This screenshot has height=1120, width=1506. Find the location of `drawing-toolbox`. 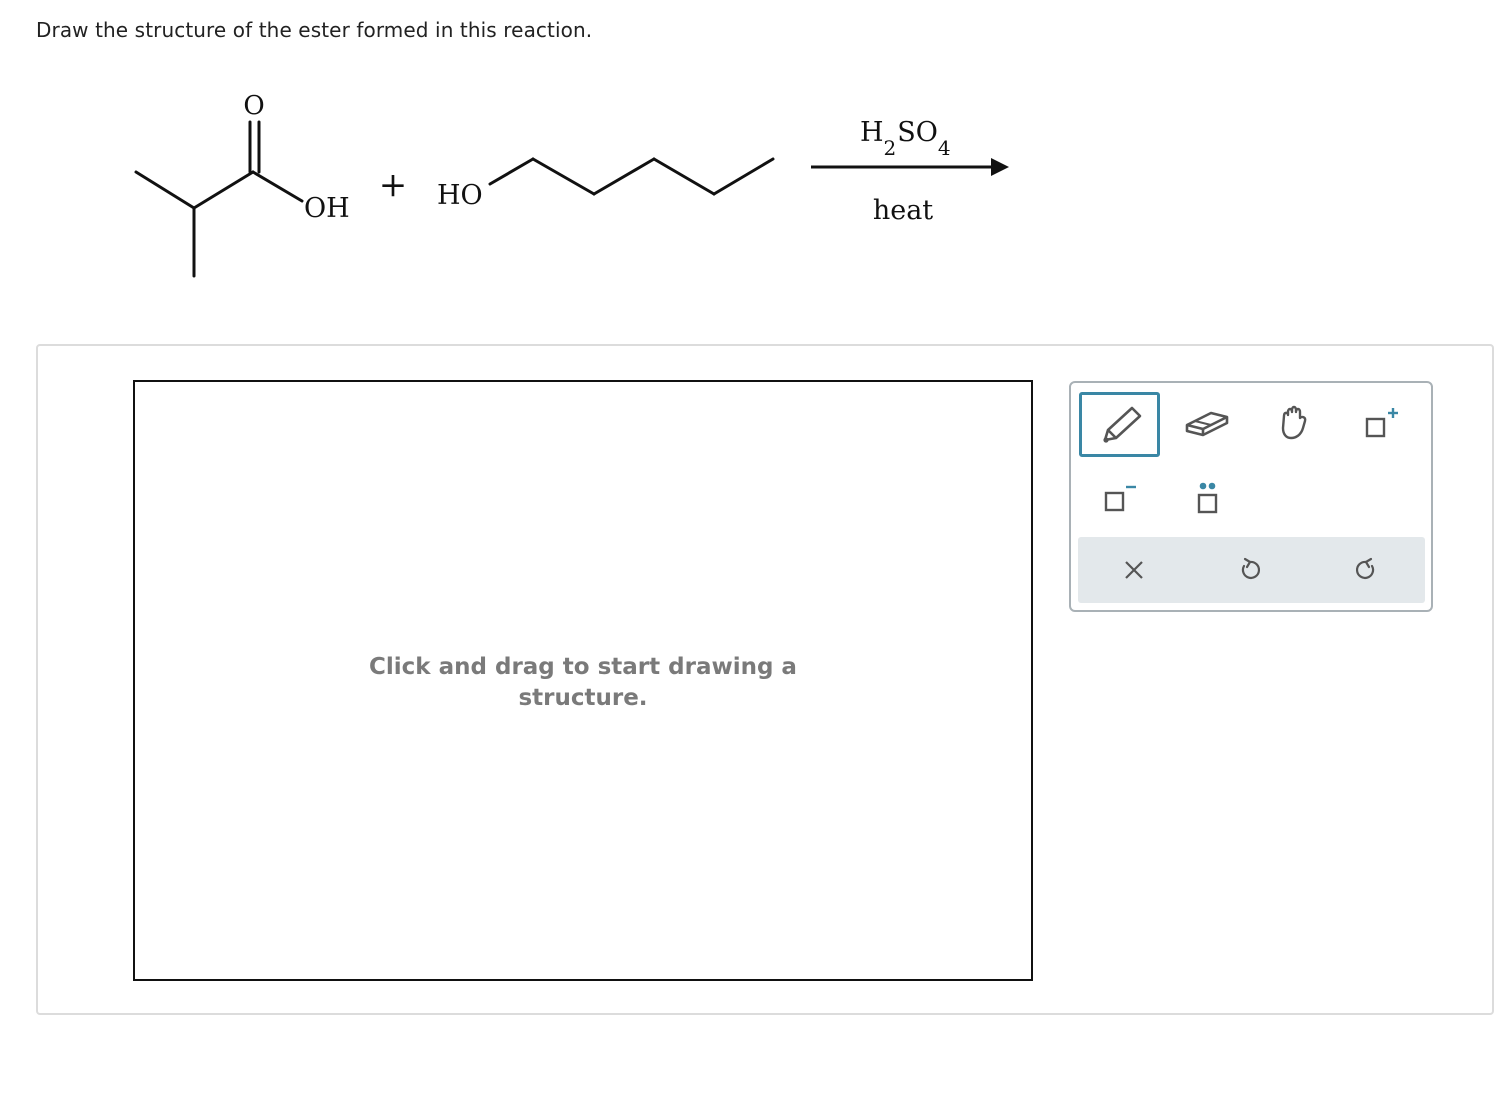

drawing-toolbox is located at coordinates (1251, 496).